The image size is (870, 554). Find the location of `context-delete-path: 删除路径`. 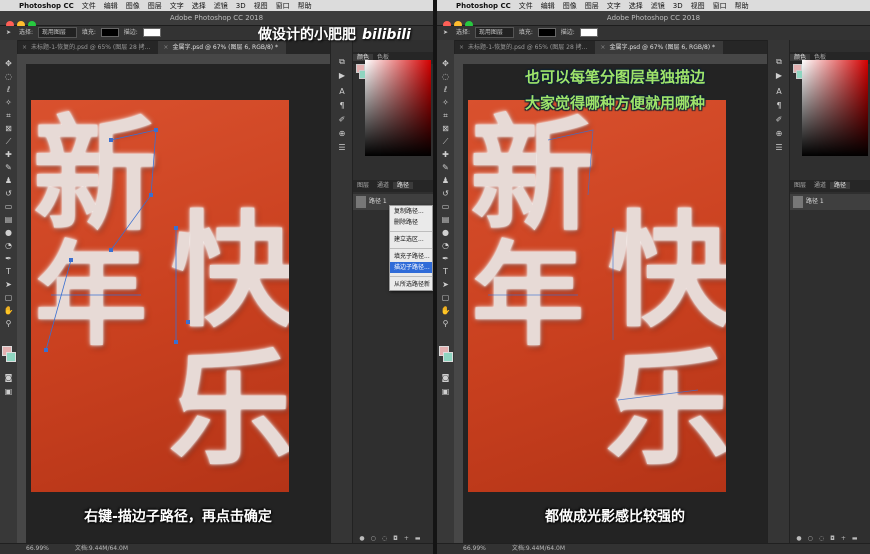

context-delete-path: 删除路径 is located at coordinates (411, 222).